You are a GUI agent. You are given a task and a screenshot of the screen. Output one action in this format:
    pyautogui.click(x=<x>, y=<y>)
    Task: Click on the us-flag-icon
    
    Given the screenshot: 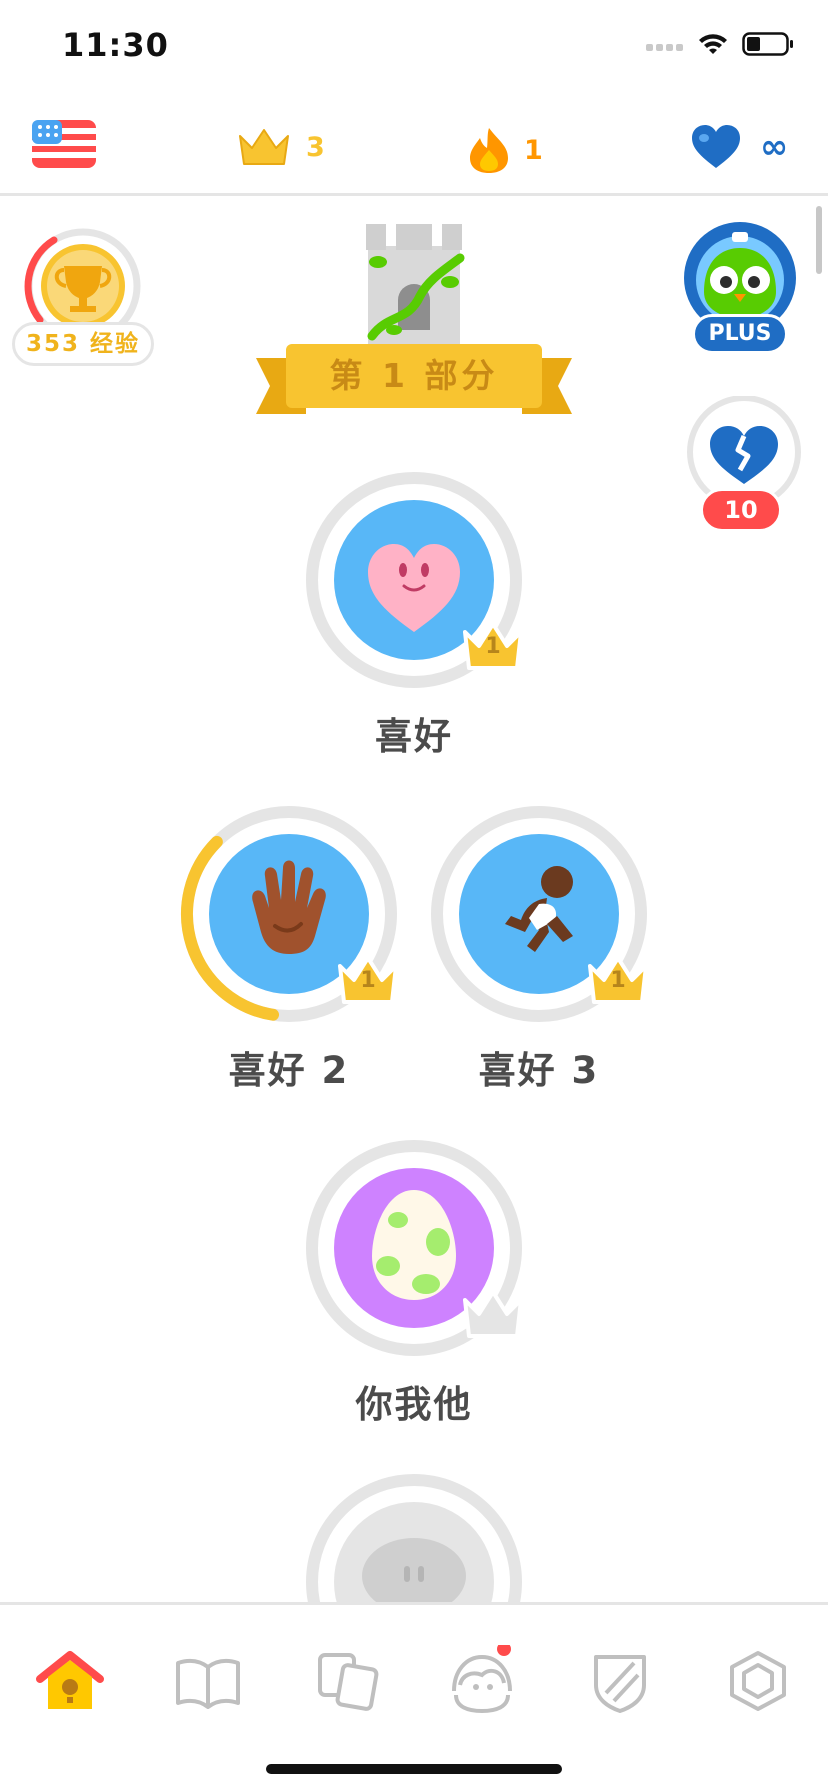 What is the action you would take?
    pyautogui.click(x=64, y=144)
    